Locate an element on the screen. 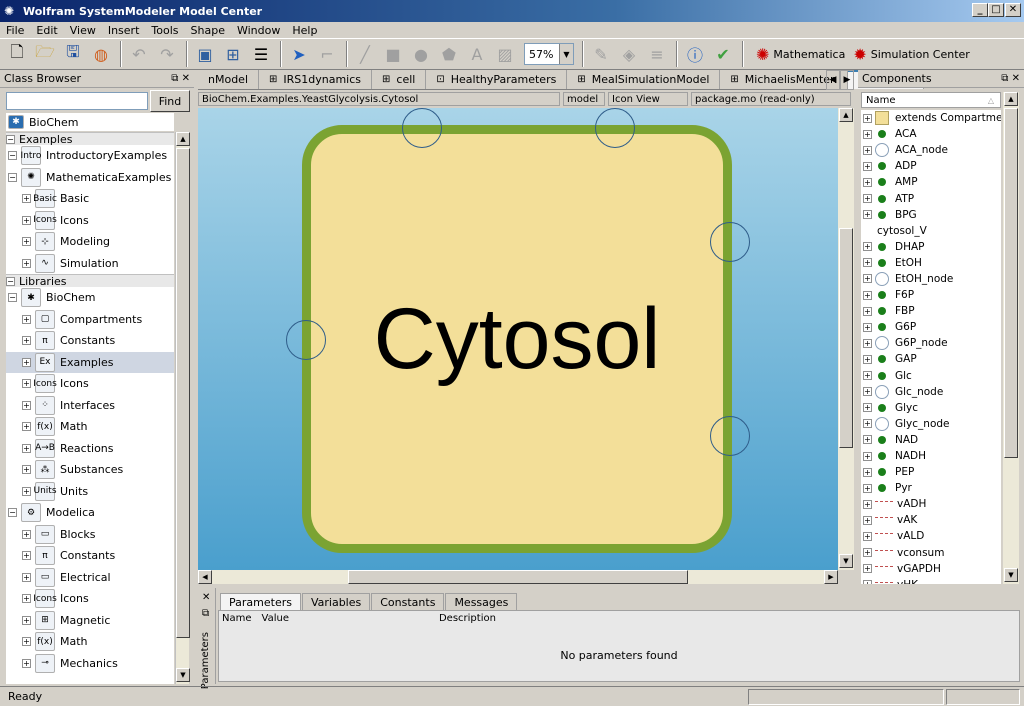  mathematica-button: ✺ Mathematica is located at coordinates (800, 54).